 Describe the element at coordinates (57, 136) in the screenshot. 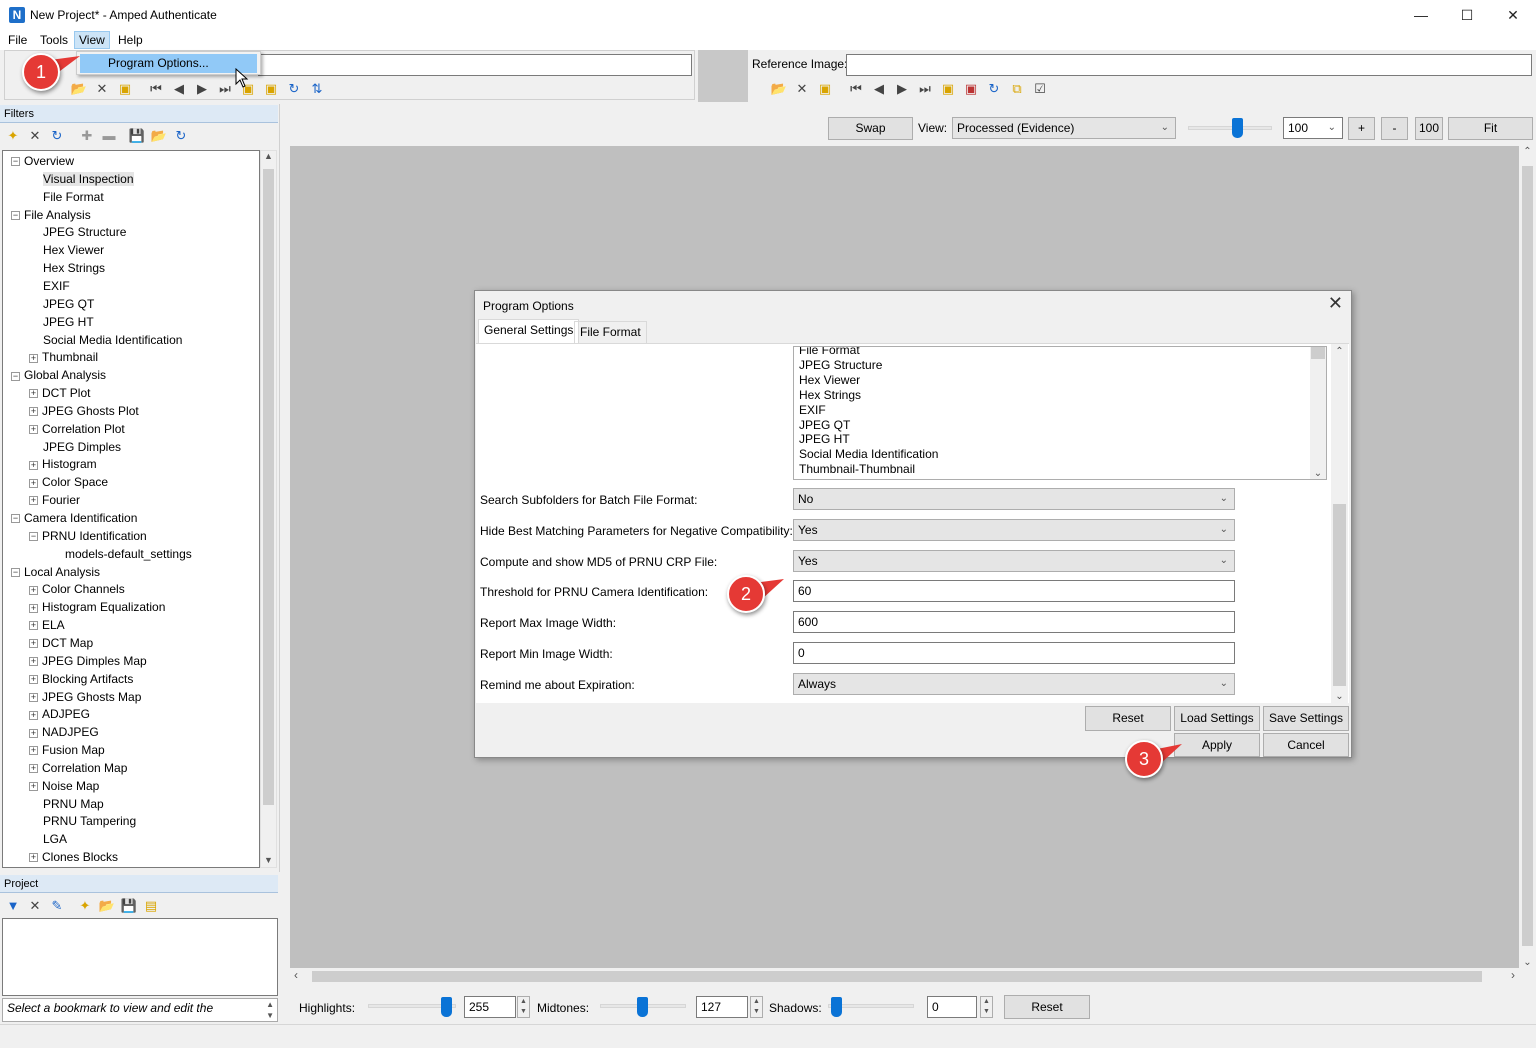

I see `refresh-filter-icon: ↻` at that location.